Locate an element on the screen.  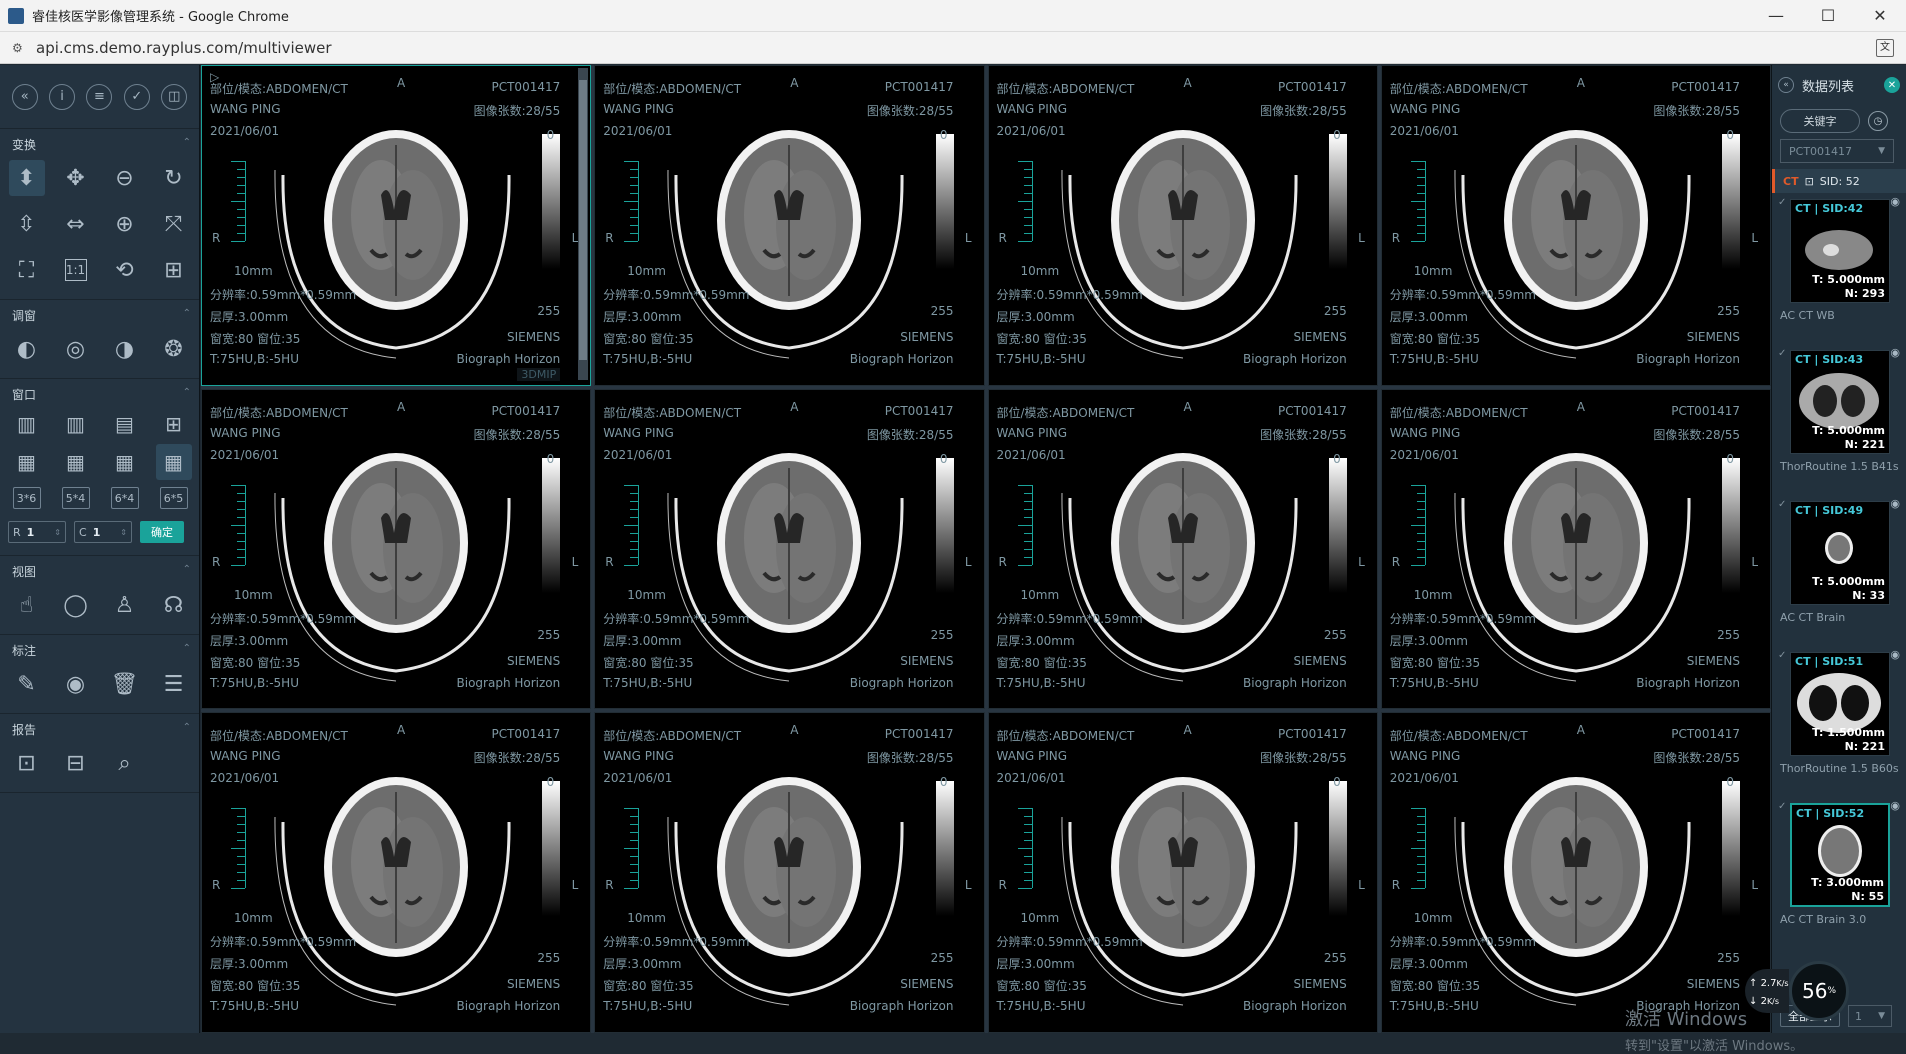
actual-size-tool: 1:1 is located at coordinates (75, 270).